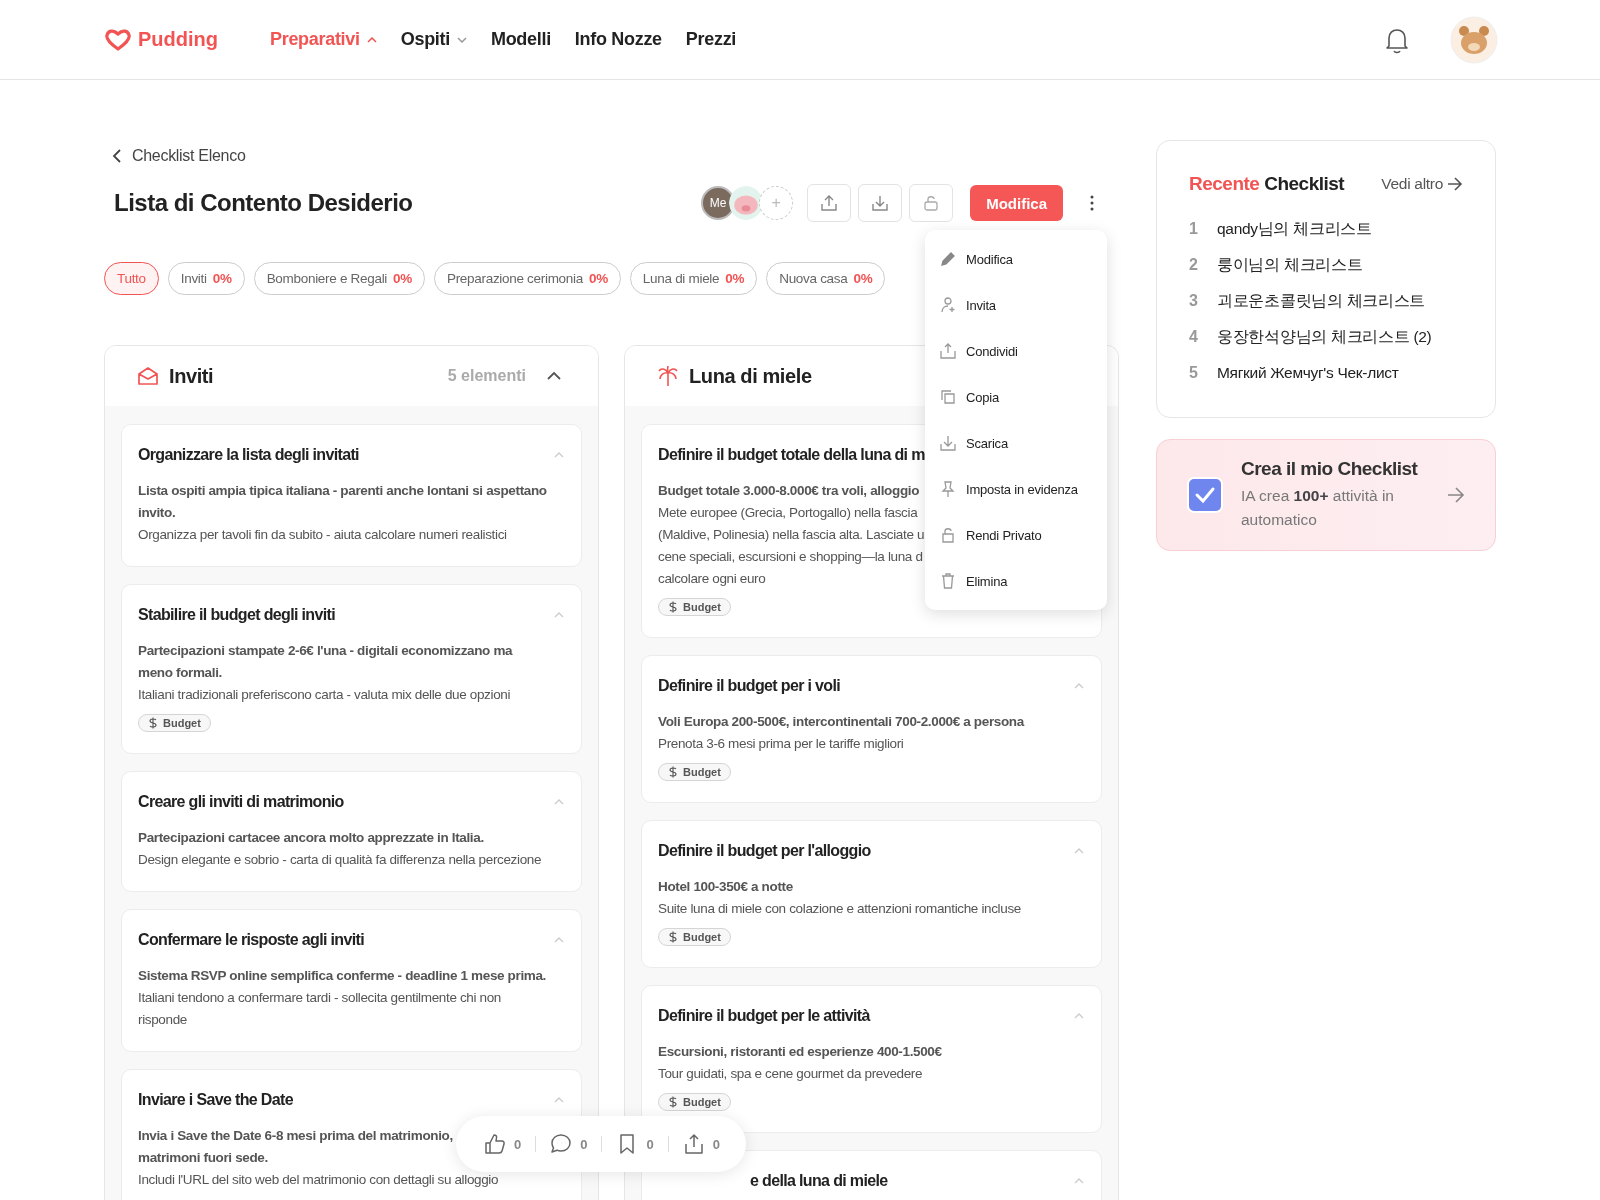 The height and width of the screenshot is (1200, 1600). Describe the element at coordinates (320, 1009) in the screenshot. I see `task-description: Italiani tendono a confermare tardi - sollecita gentilmente chi non risponde` at that location.